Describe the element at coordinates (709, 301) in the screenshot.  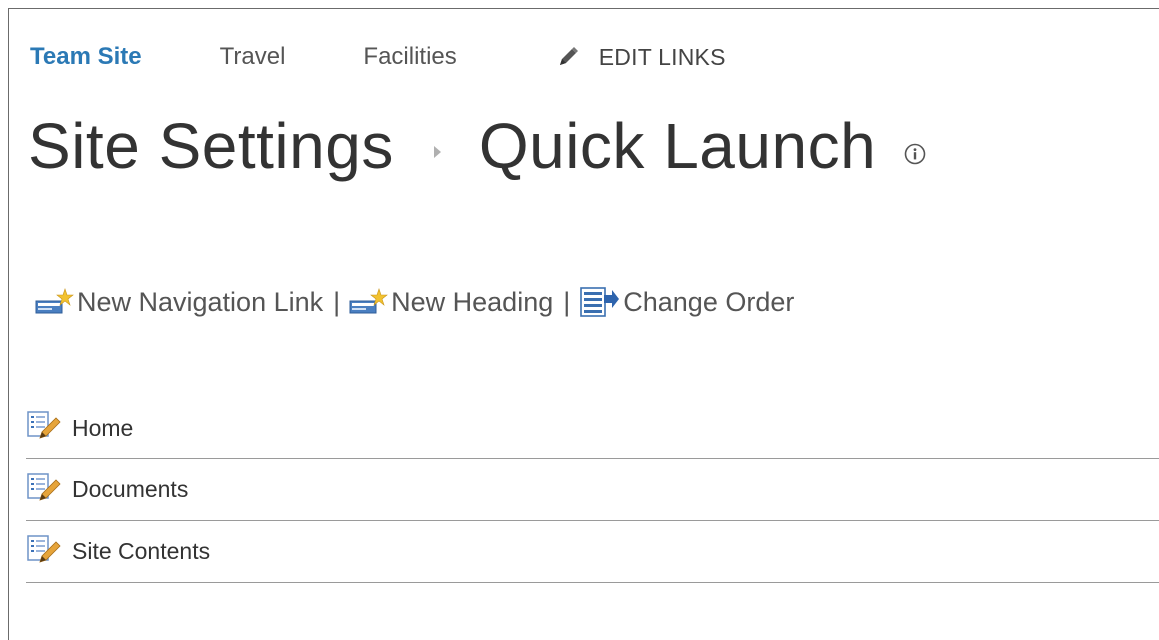
I see `change-order-label: Change Order` at that location.